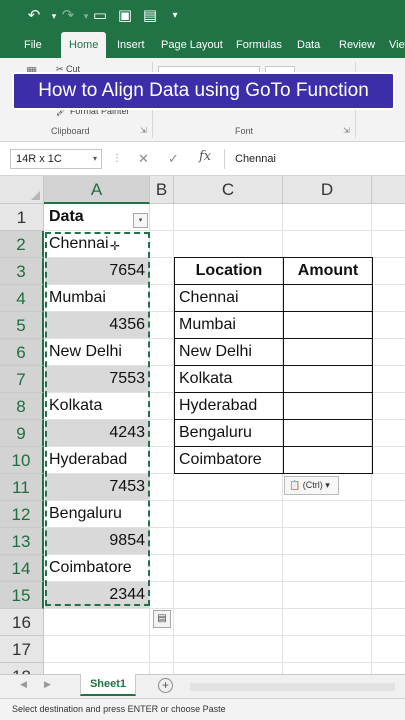 This screenshot has height=720, width=405. I want to click on table-row: Coimbatore, so click(273, 460).